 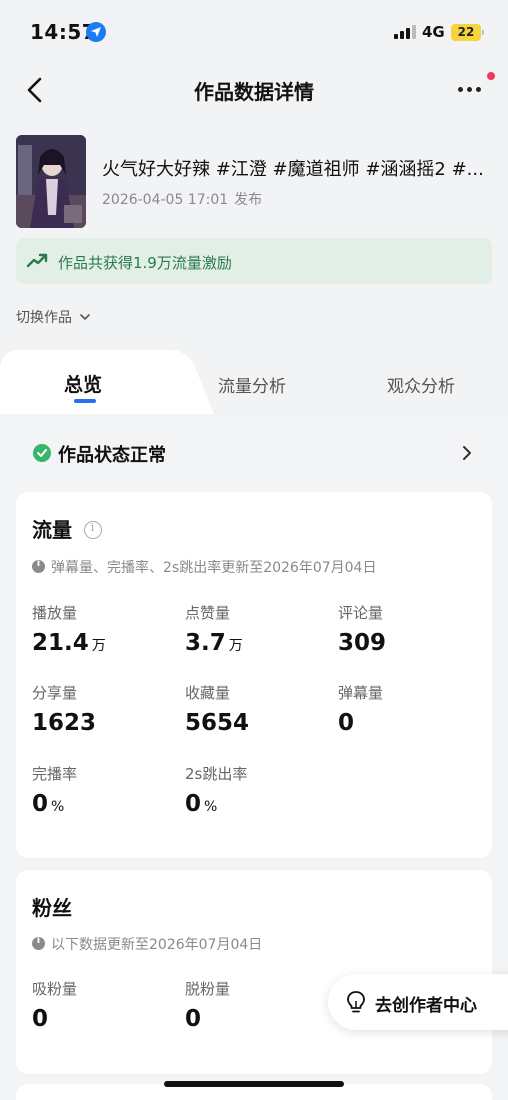 What do you see at coordinates (52, 530) in the screenshot?
I see `traffic-title: 流量` at bounding box center [52, 530].